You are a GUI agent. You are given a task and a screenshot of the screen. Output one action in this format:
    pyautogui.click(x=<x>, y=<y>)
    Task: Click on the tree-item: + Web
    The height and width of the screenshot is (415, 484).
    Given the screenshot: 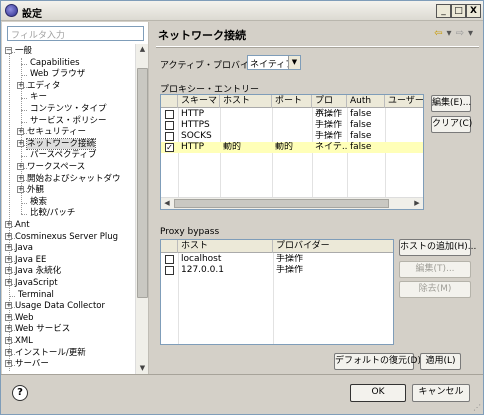 What is the action you would take?
    pyautogui.click(x=19, y=318)
    